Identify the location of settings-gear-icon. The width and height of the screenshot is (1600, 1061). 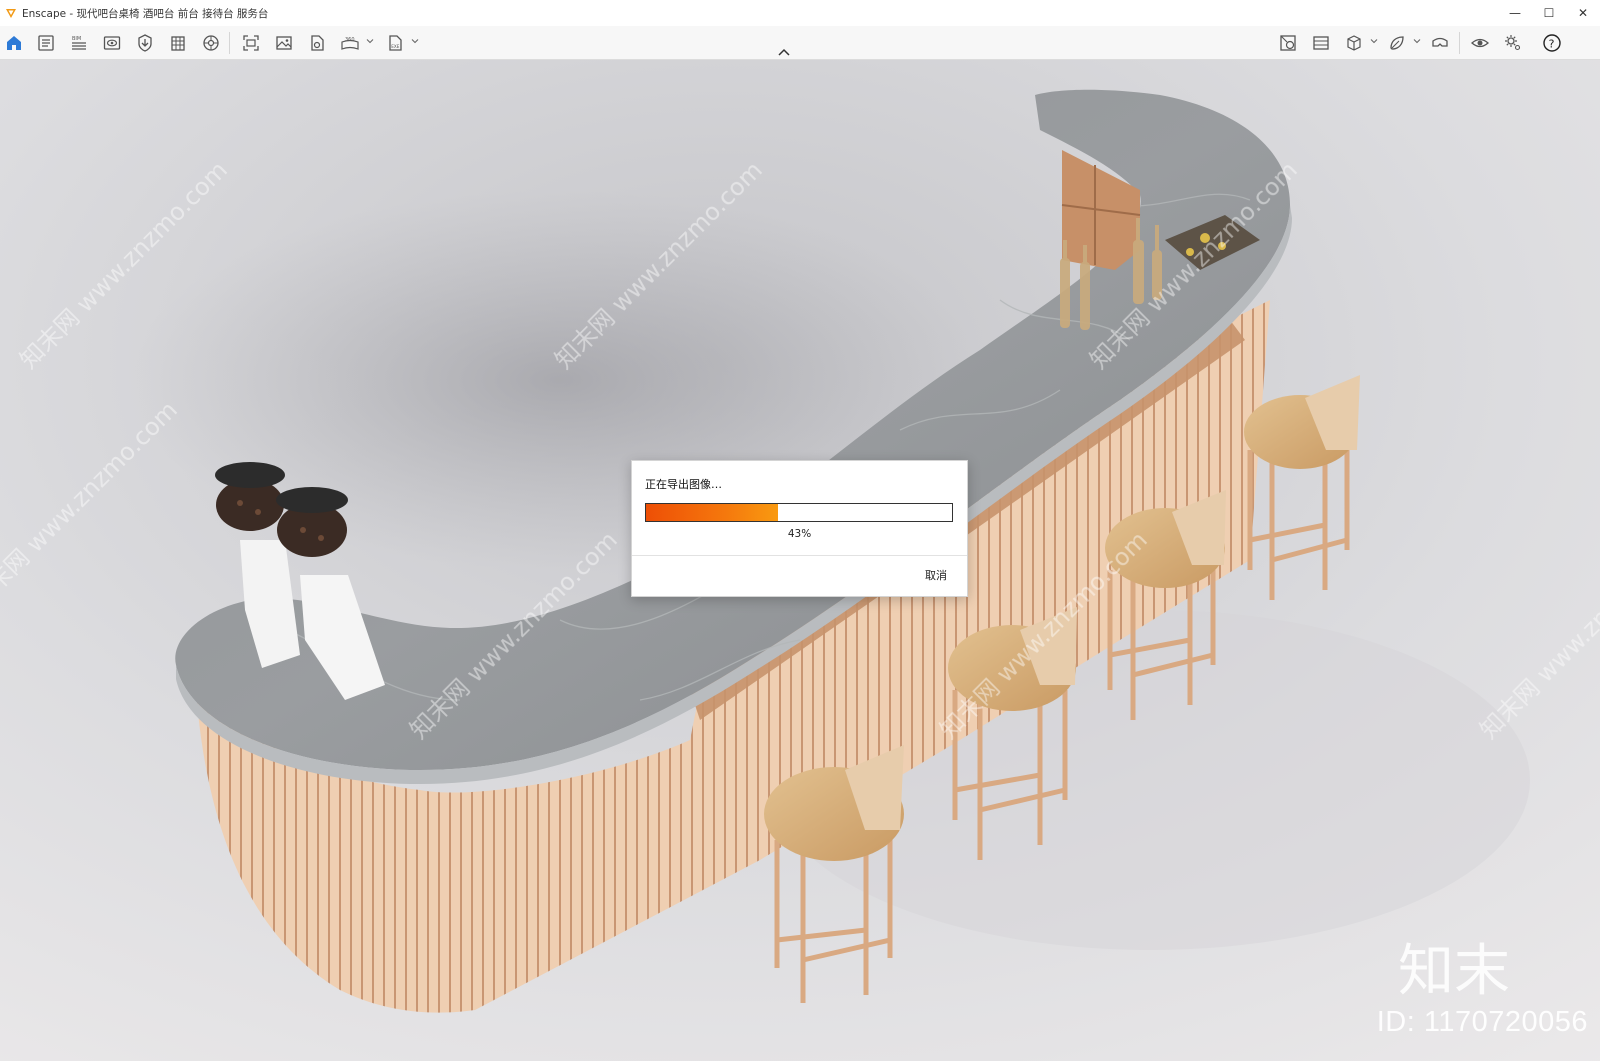
(1513, 43).